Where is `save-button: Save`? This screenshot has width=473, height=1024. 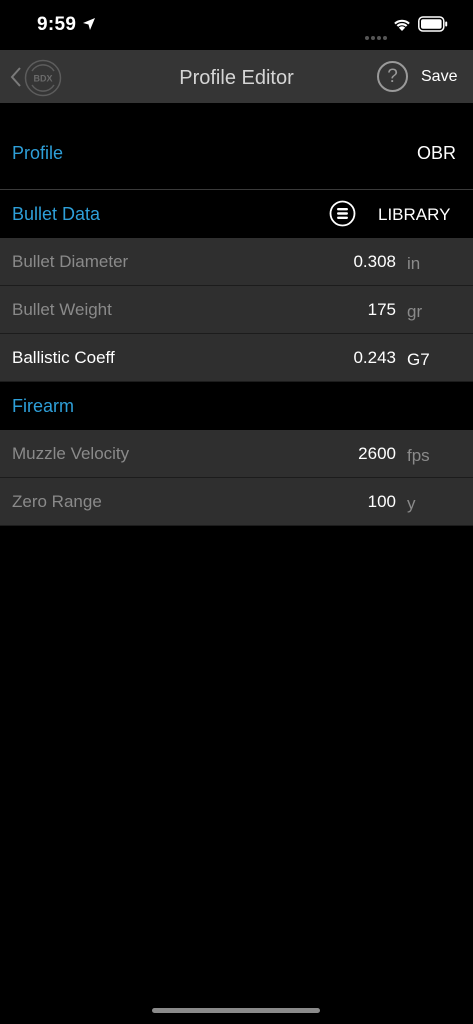 save-button: Save is located at coordinates (439, 77).